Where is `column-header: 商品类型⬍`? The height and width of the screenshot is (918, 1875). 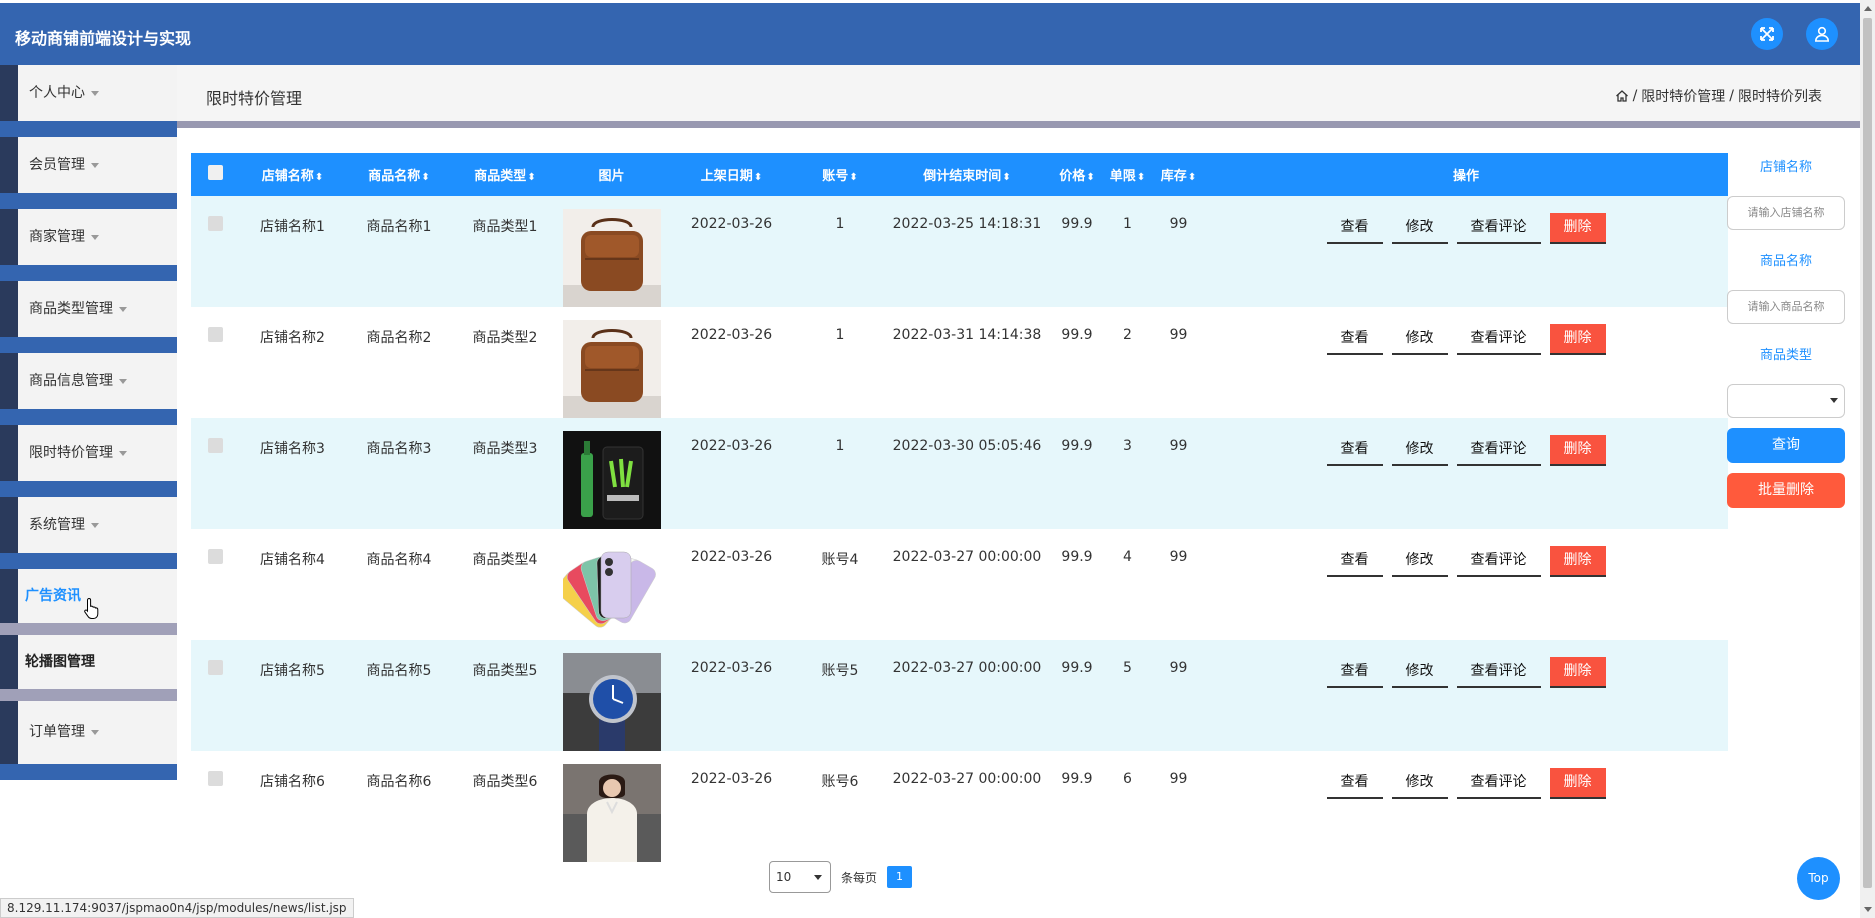 column-header: 商品类型⬍ is located at coordinates (505, 174).